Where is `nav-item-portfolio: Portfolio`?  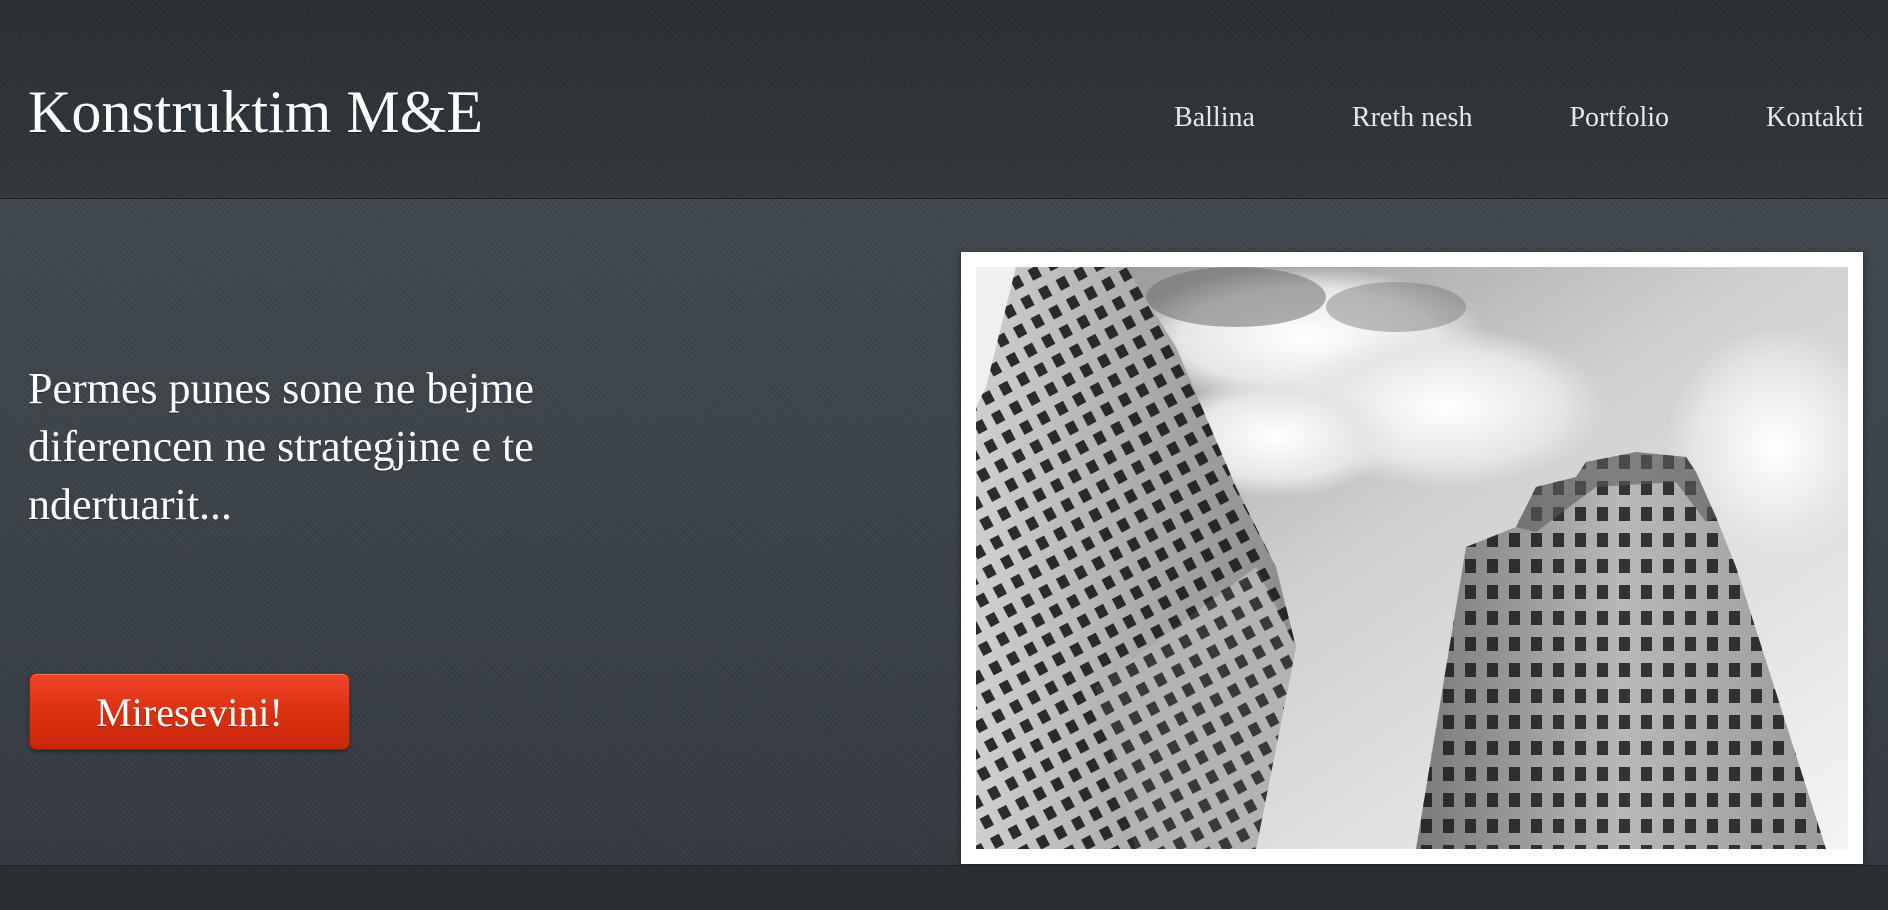
nav-item-portfolio: Portfolio is located at coordinates (1619, 118).